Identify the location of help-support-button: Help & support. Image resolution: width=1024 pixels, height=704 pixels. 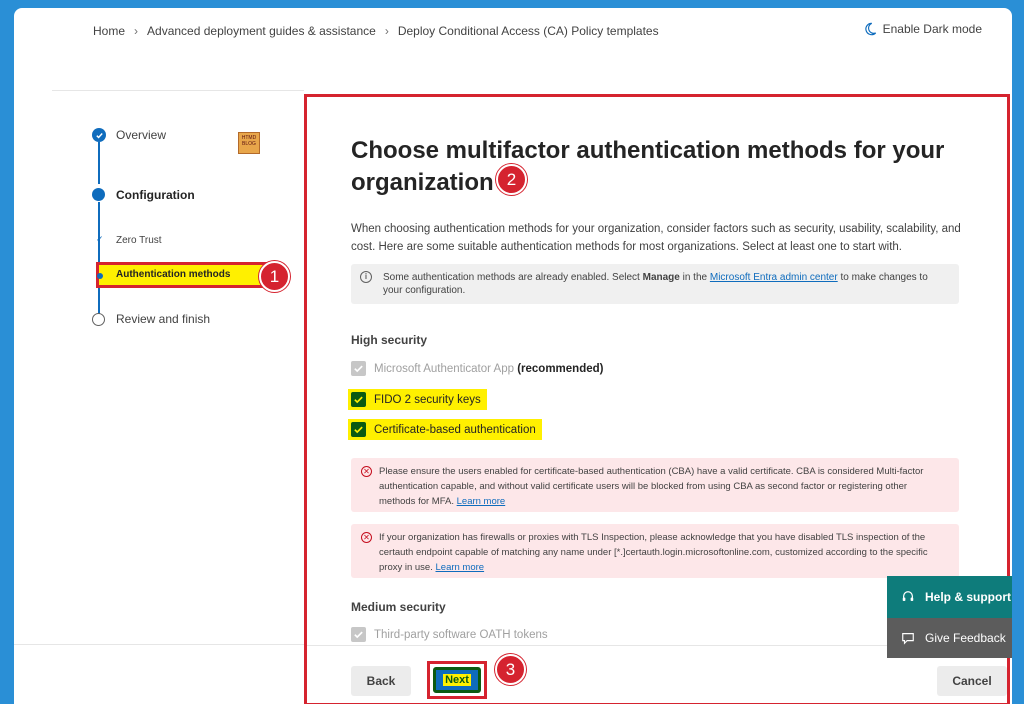
(949, 597).